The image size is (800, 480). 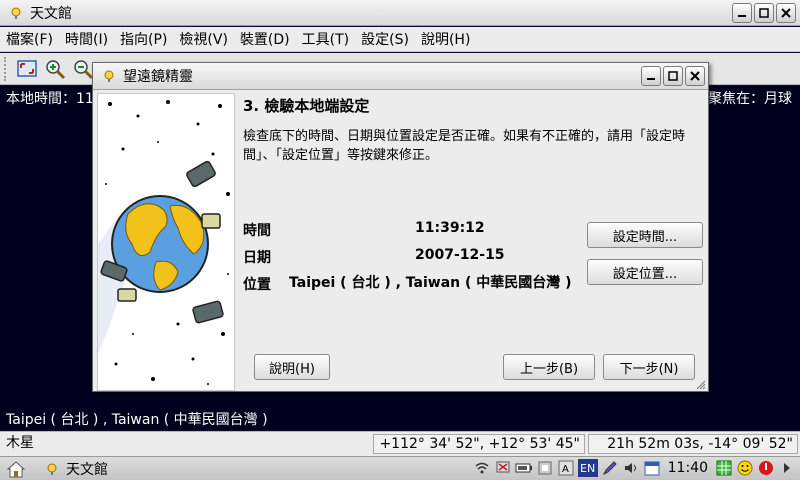 What do you see at coordinates (400, 13) in the screenshot?
I see `main-titlebar: 天文館` at bounding box center [400, 13].